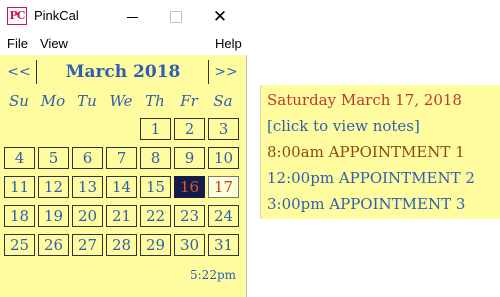  What do you see at coordinates (87, 158) in the screenshot?
I see `calendar-day: 6` at bounding box center [87, 158].